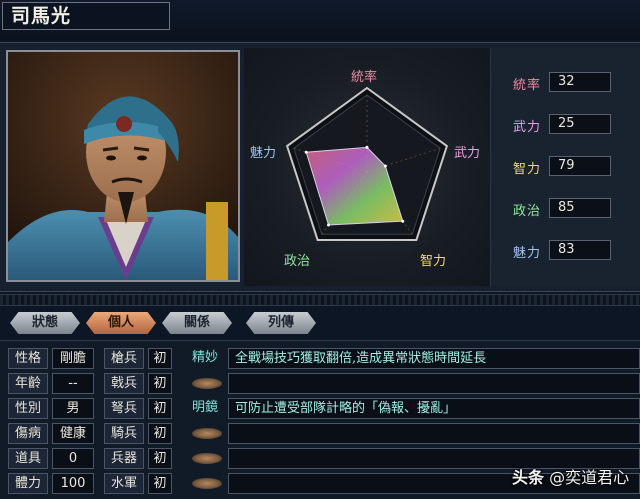  I want to click on stat-row-charm: 魅力 83, so click(565, 251).